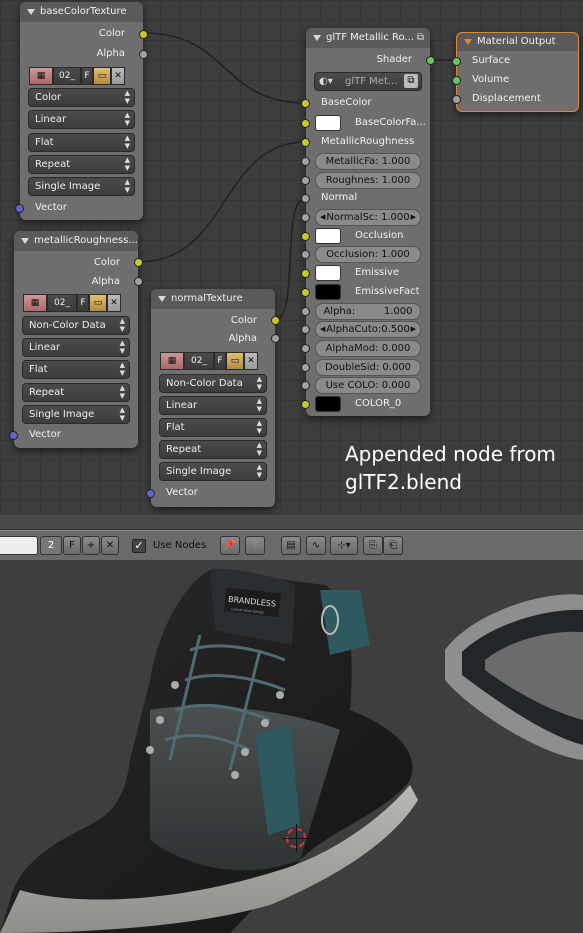  Describe the element at coordinates (456, 99) in the screenshot. I see `input-displacement-socket` at that location.